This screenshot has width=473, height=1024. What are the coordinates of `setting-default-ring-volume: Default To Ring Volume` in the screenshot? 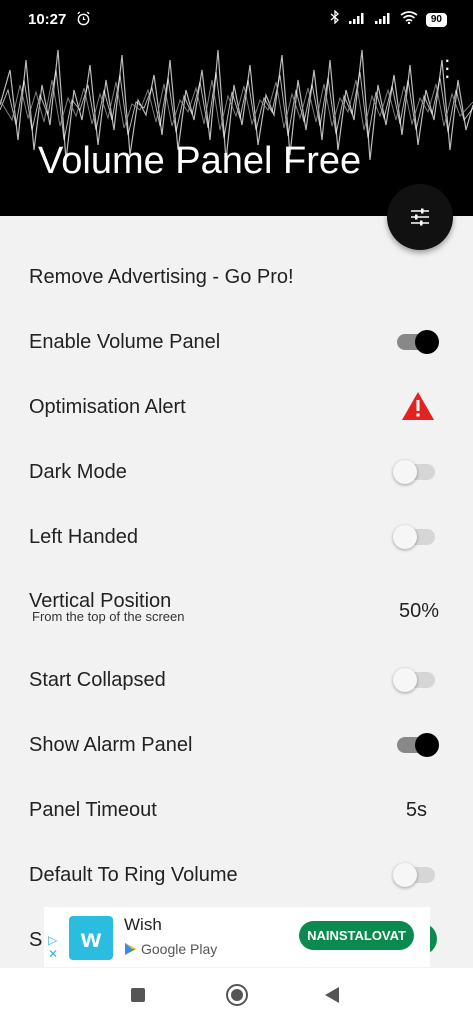 It's located at (236, 875).